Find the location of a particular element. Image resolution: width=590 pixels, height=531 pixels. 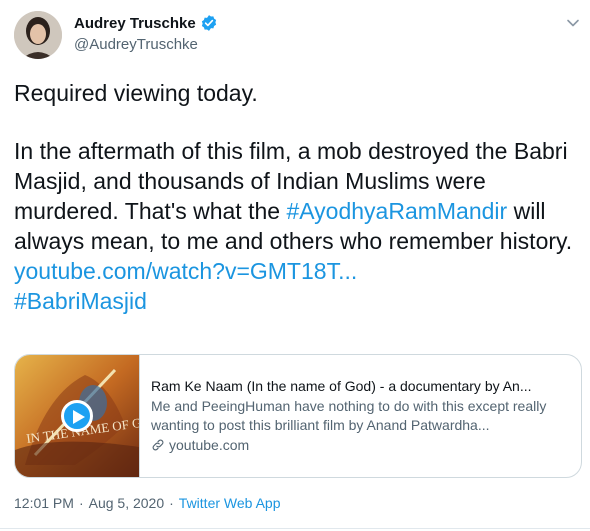

tweet-date: Aug 5, 2020 is located at coordinates (127, 503).